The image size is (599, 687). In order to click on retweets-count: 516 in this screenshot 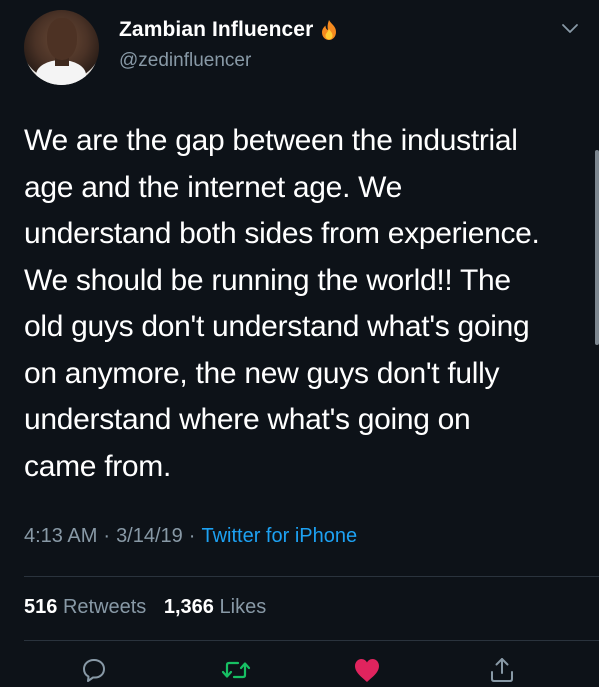, I will do `click(40, 607)`.